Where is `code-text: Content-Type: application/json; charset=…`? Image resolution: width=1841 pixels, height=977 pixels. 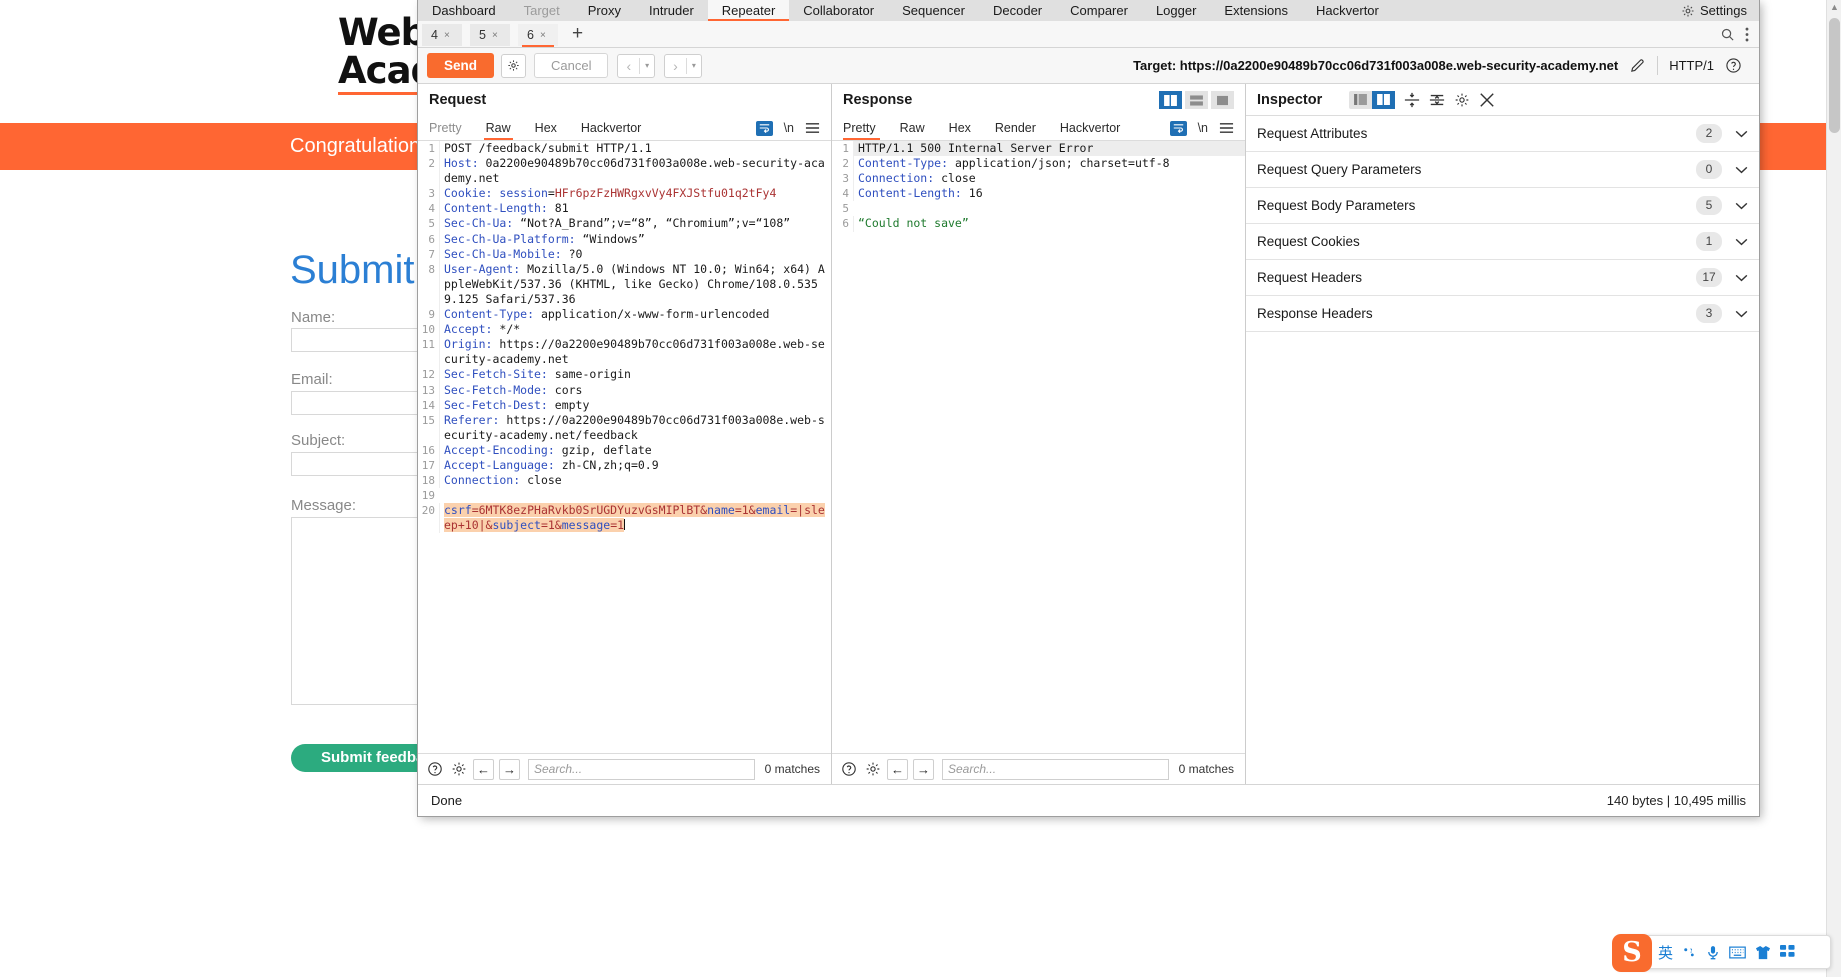 code-text: Content-Type: application/json; charset=… is located at coordinates (1049, 164).